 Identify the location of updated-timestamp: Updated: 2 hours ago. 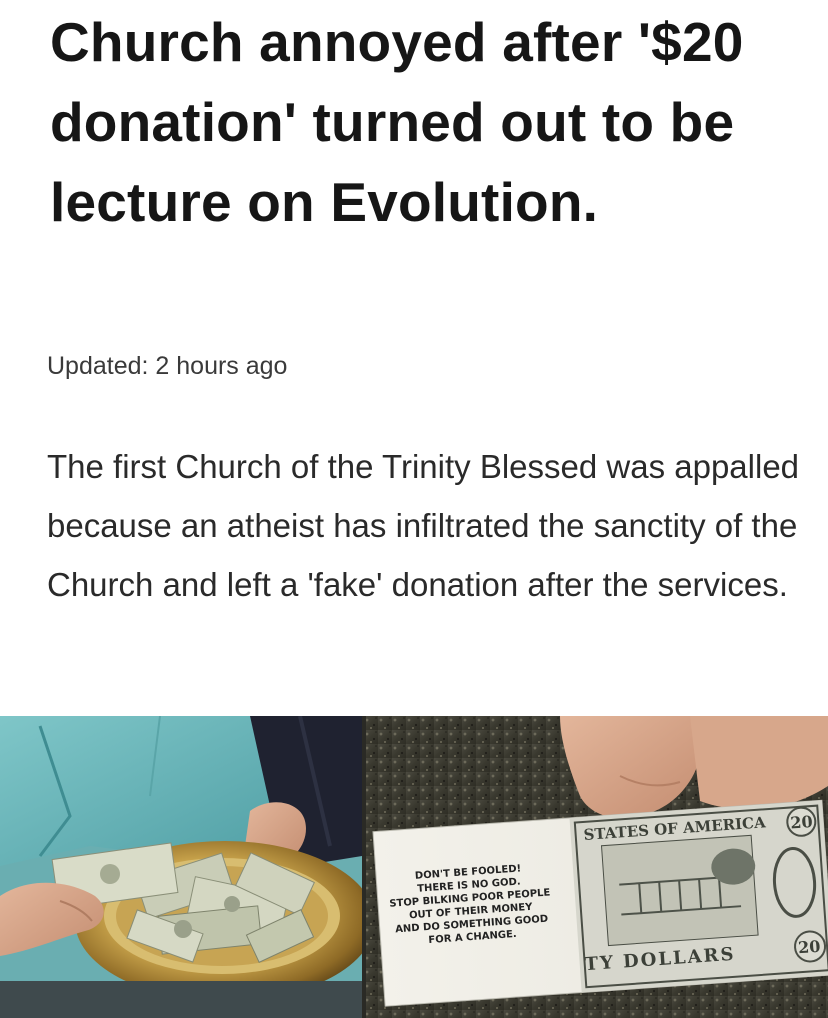
(167, 366).